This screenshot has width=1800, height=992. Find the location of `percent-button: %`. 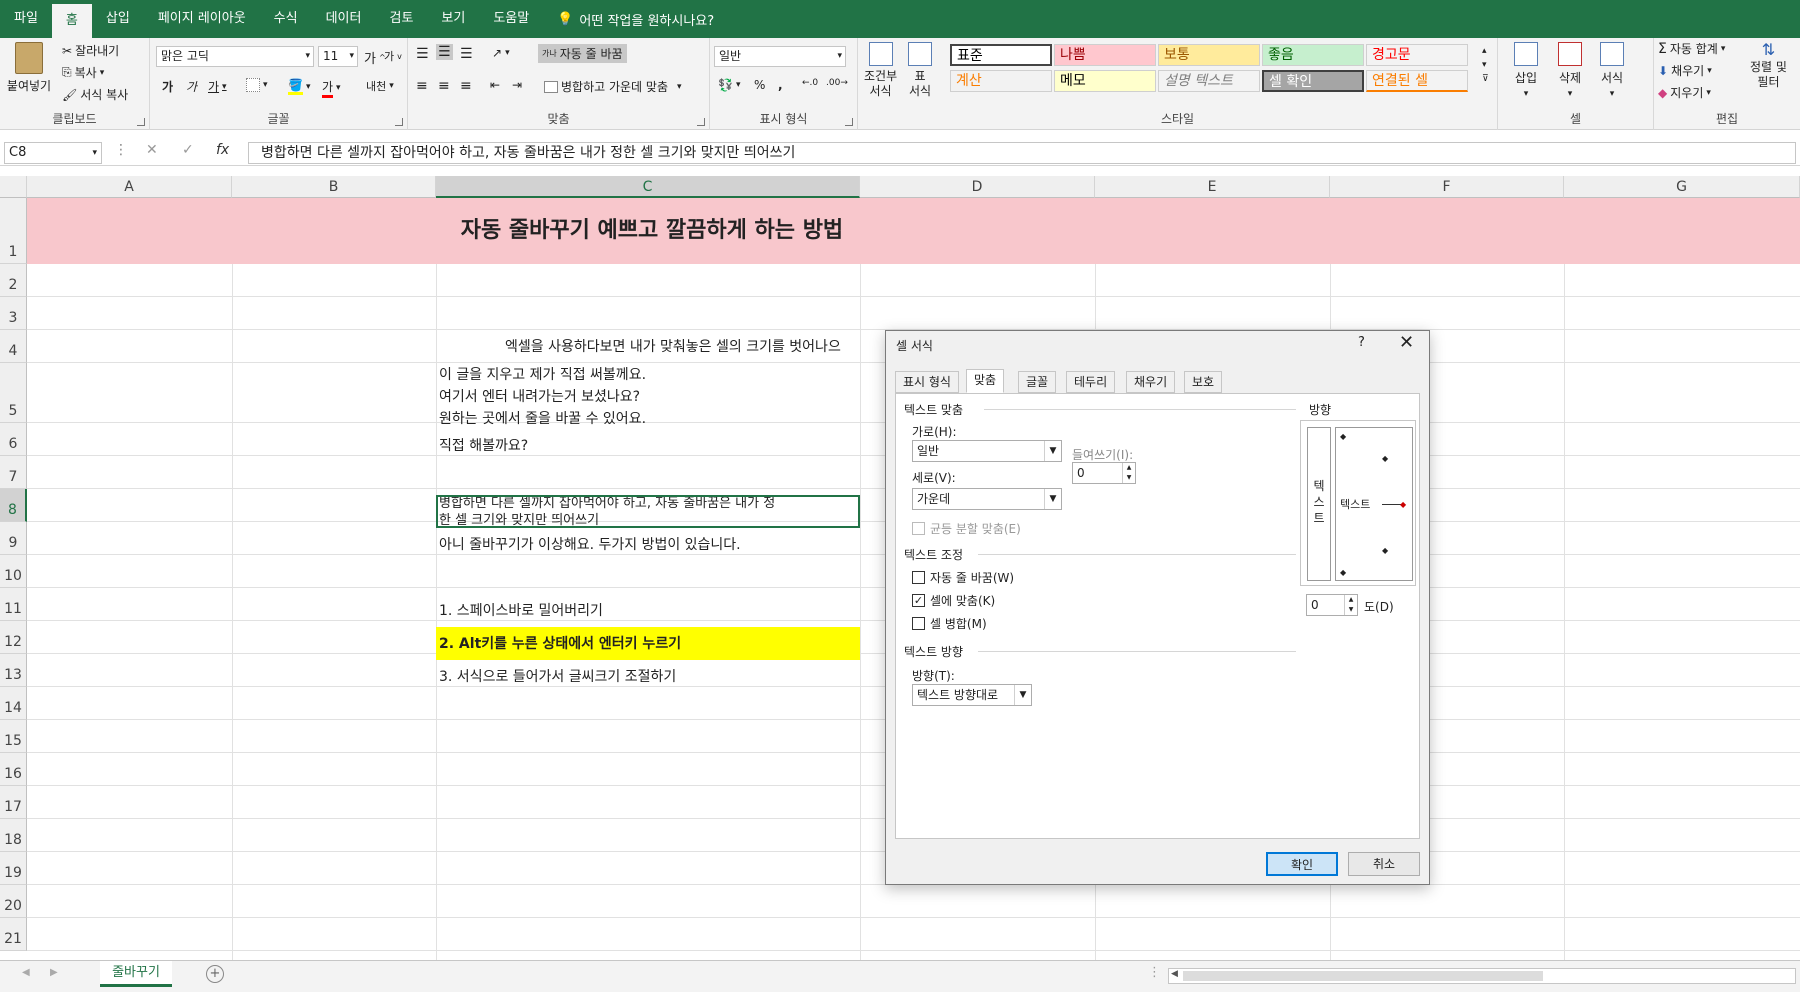

percent-button: % is located at coordinates (759, 85).